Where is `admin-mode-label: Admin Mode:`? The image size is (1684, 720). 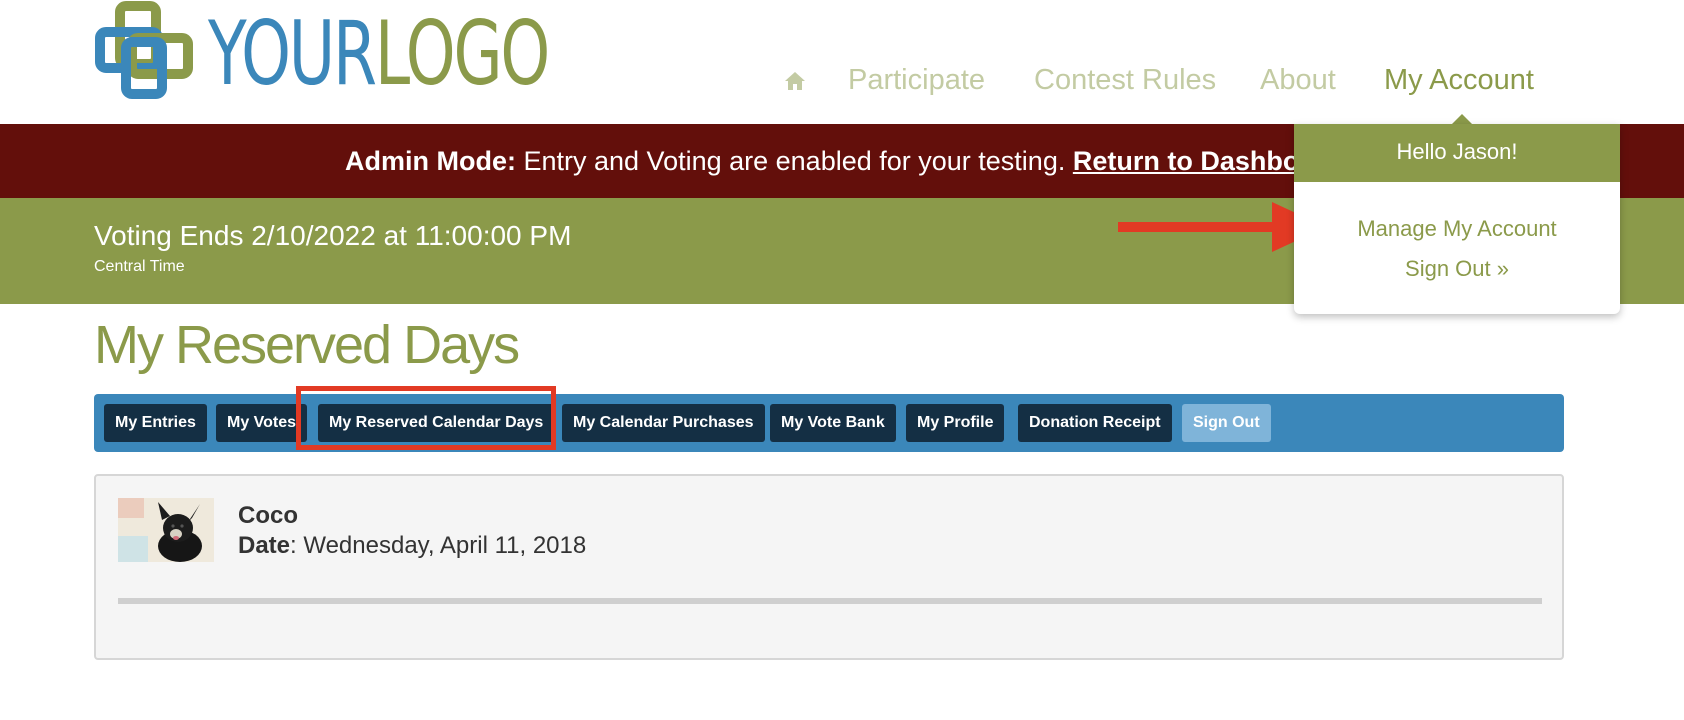 admin-mode-label: Admin Mode: is located at coordinates (430, 161).